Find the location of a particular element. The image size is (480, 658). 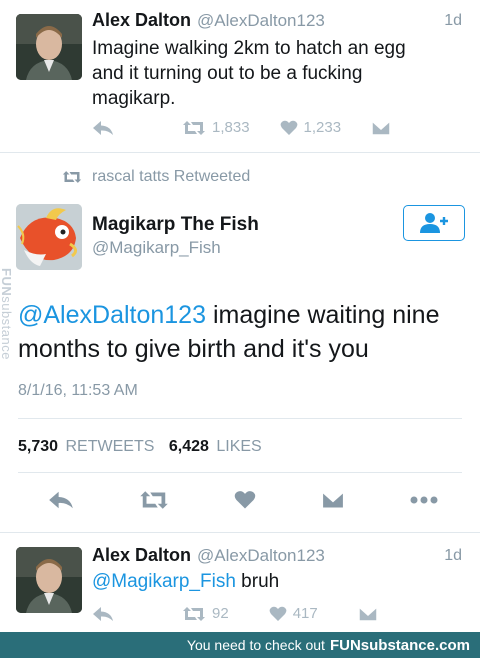

like-button is located at coordinates (245, 500).